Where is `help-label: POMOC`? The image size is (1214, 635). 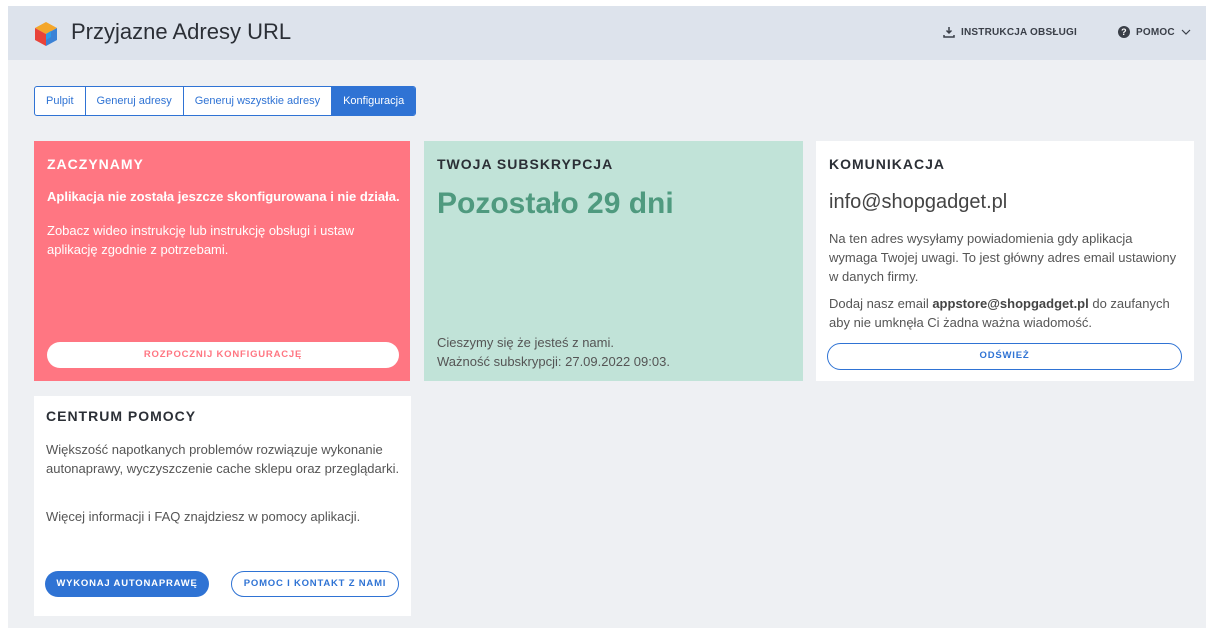
help-label: POMOC is located at coordinates (1155, 32).